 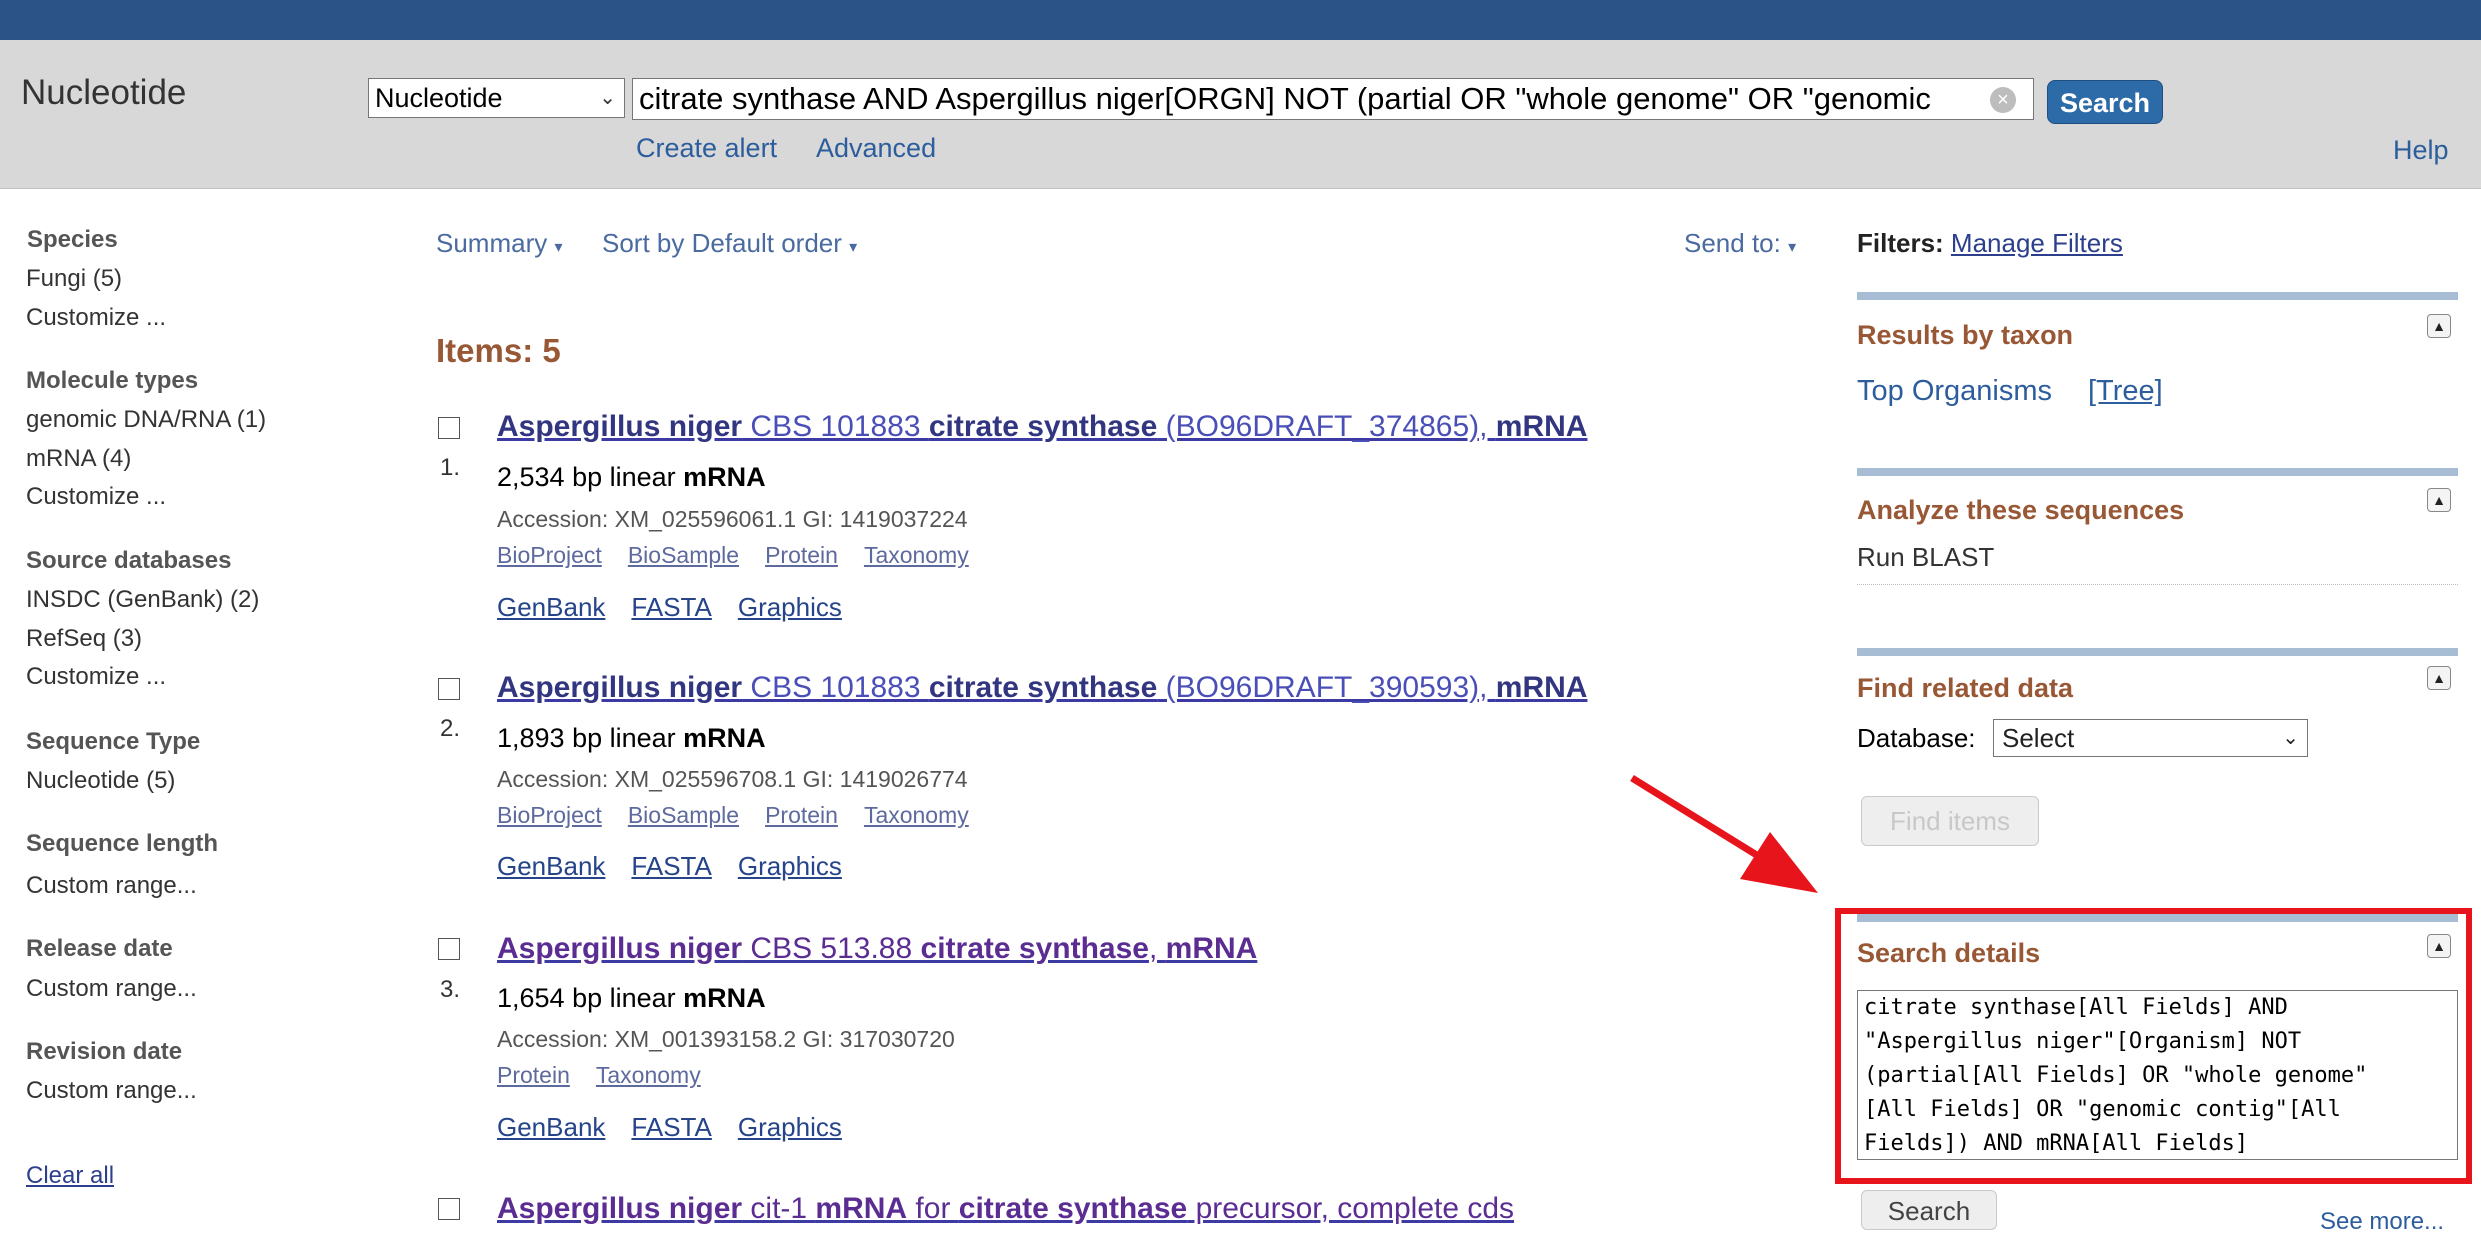 What do you see at coordinates (1779, 862) in the screenshot?
I see `arrow-head` at bounding box center [1779, 862].